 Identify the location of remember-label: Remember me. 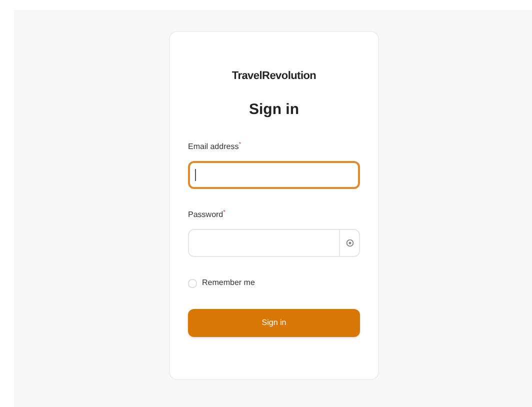
(228, 283).